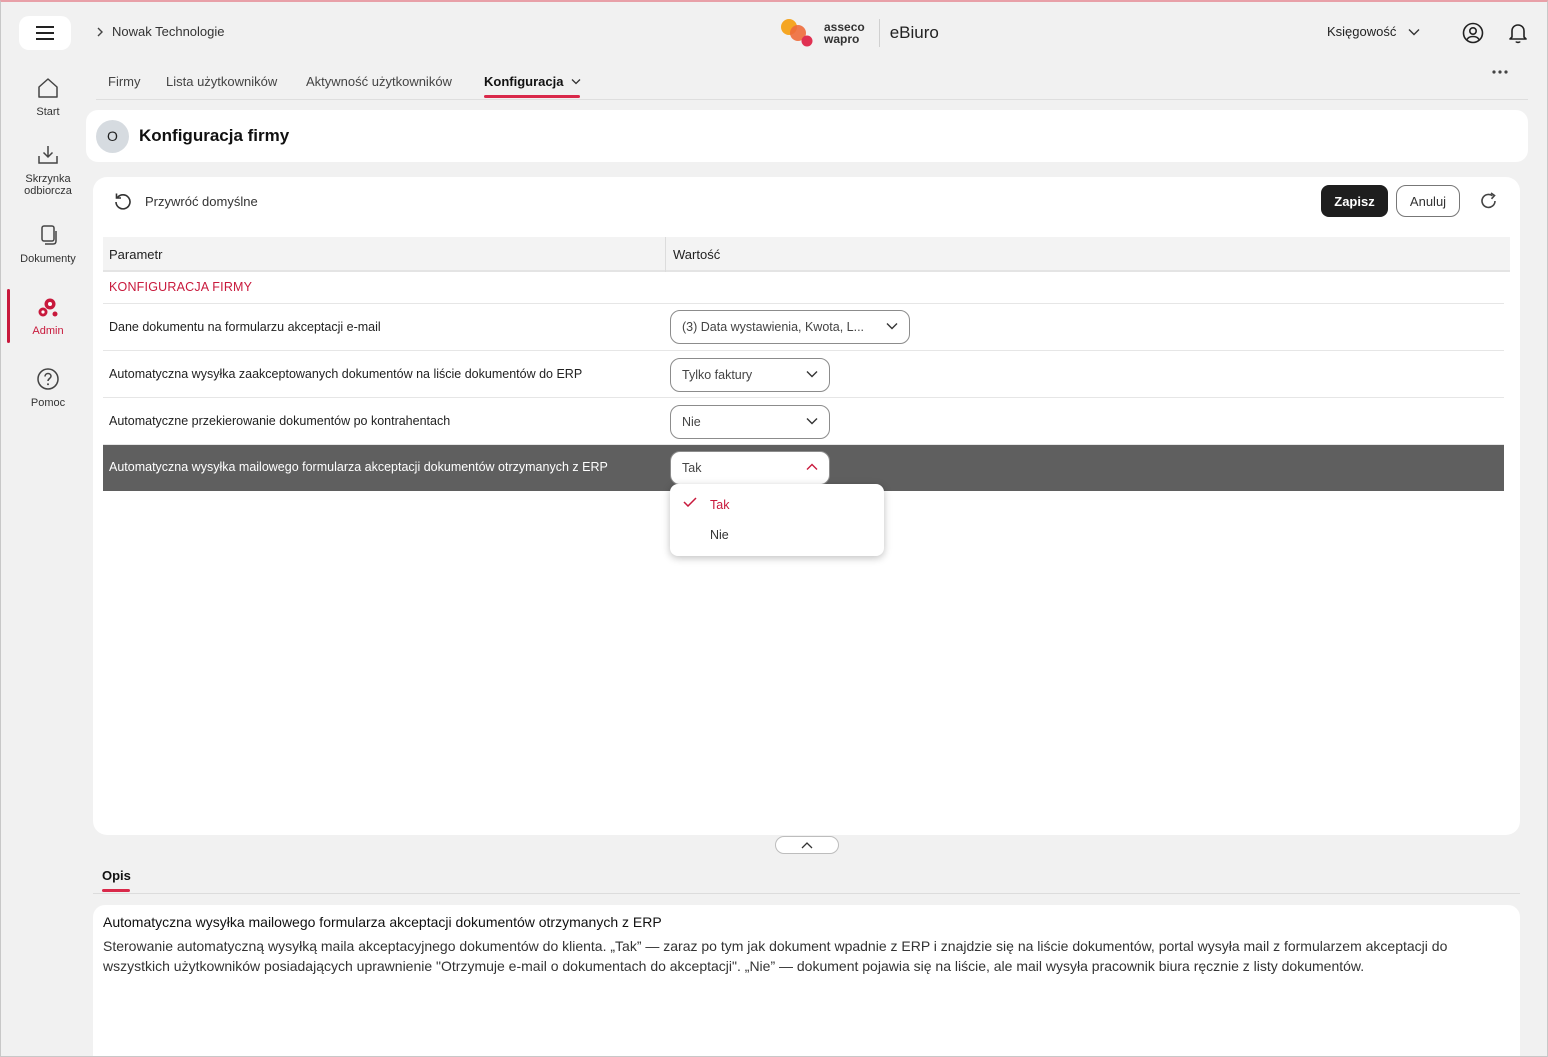 The height and width of the screenshot is (1057, 1548). Describe the element at coordinates (1362, 31) in the screenshot. I see `role-label: Księgowość` at that location.